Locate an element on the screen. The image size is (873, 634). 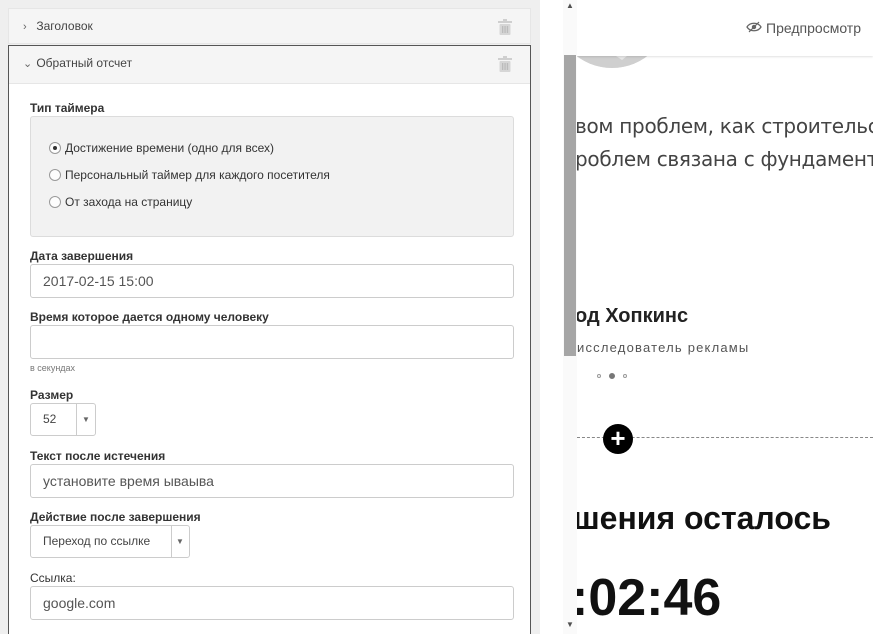
size-value: 52 is located at coordinates (50, 419).